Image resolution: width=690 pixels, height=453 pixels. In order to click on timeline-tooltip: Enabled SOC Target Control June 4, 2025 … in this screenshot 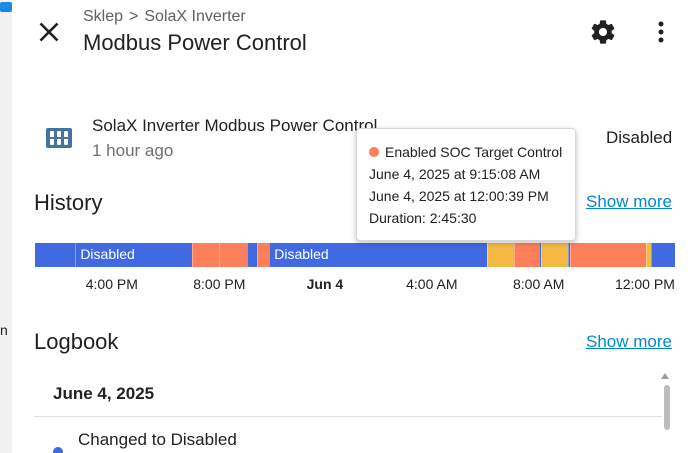, I will do `click(466, 184)`.